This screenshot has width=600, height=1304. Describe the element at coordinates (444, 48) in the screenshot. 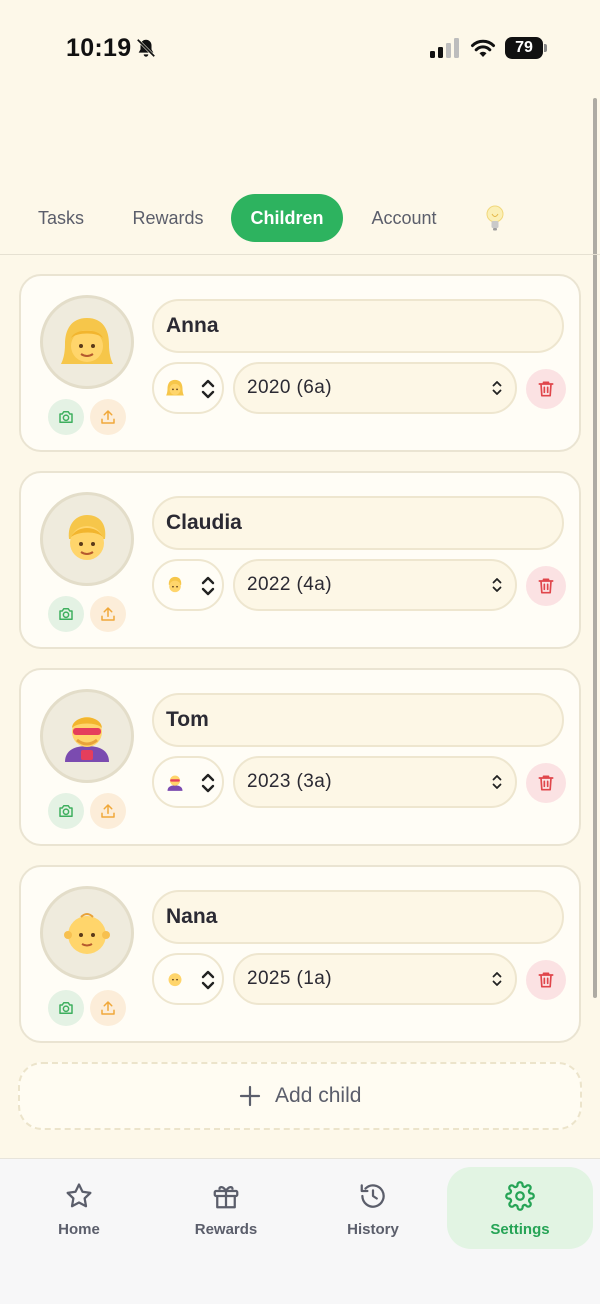

I see `cellular-signal-icon` at that location.